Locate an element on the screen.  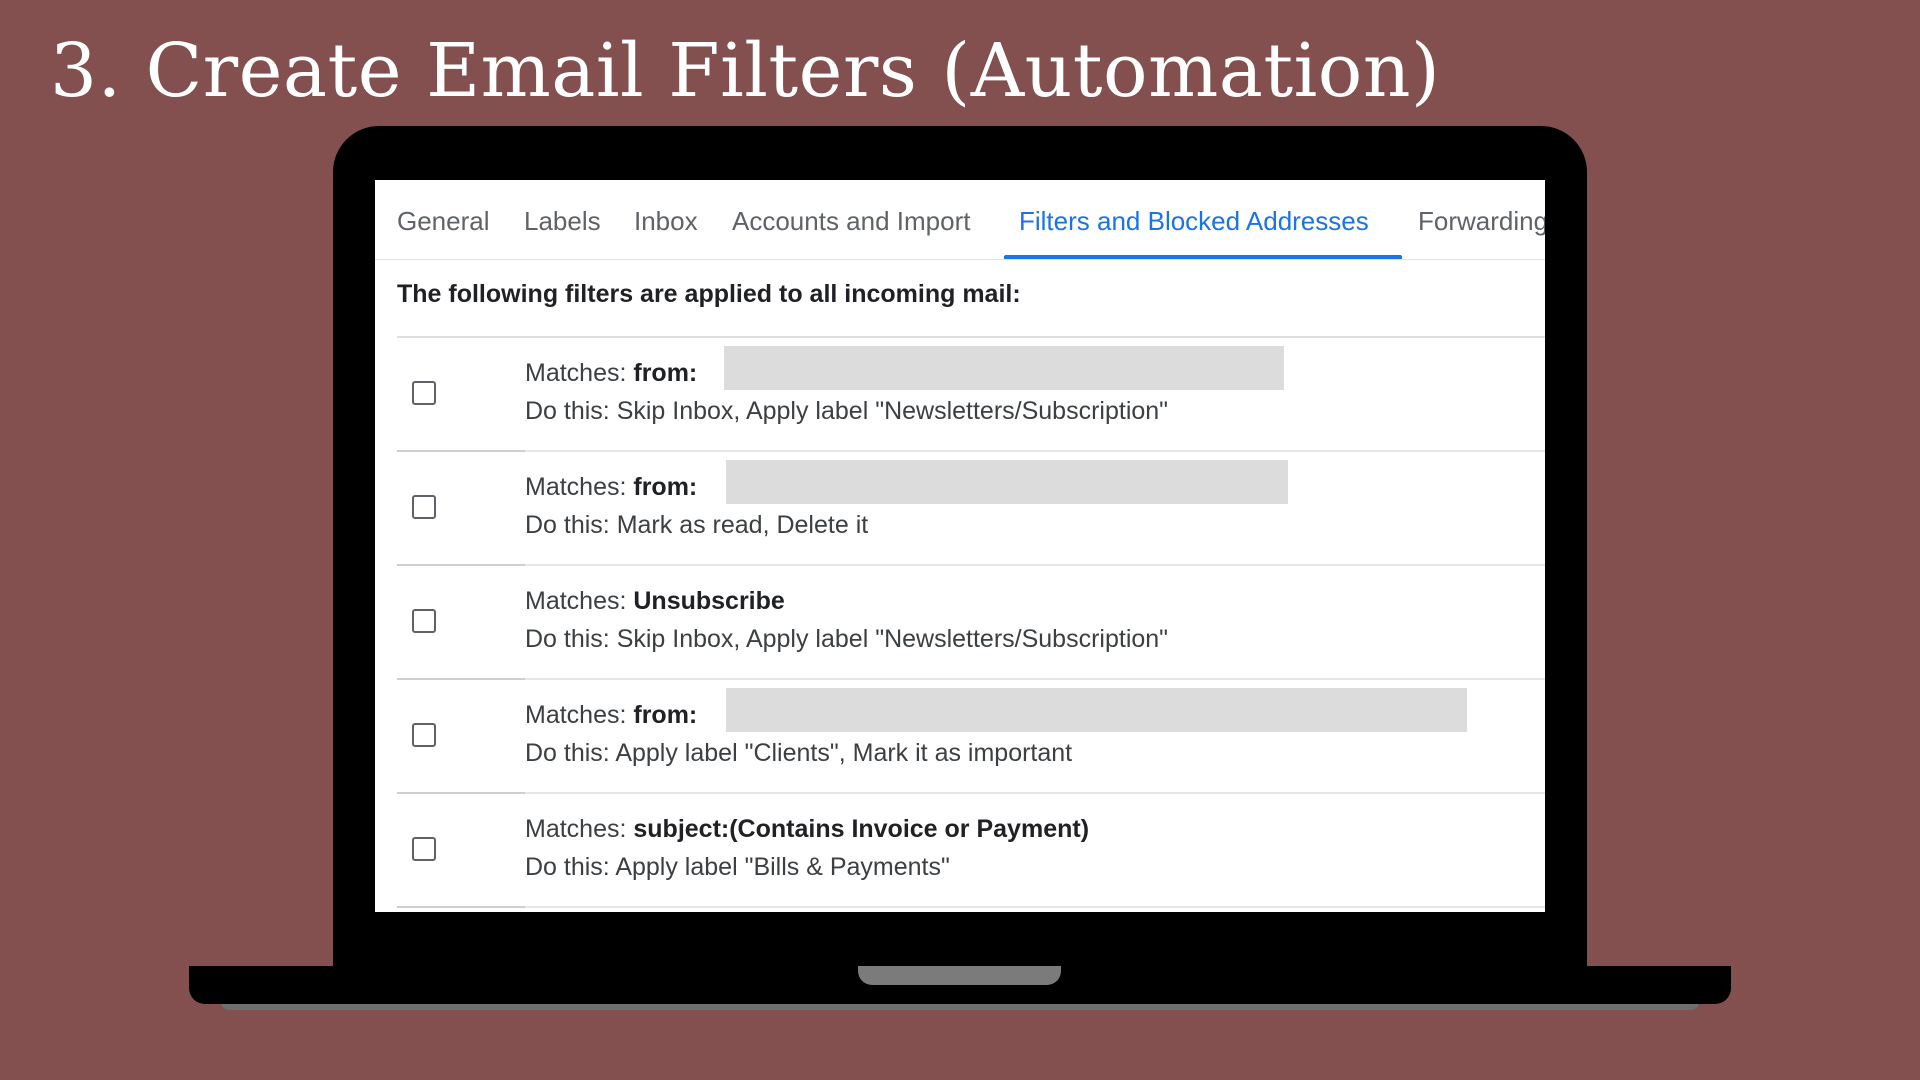
slide-title: 3. Create Email Filters (Automation) is located at coordinates (745, 71).